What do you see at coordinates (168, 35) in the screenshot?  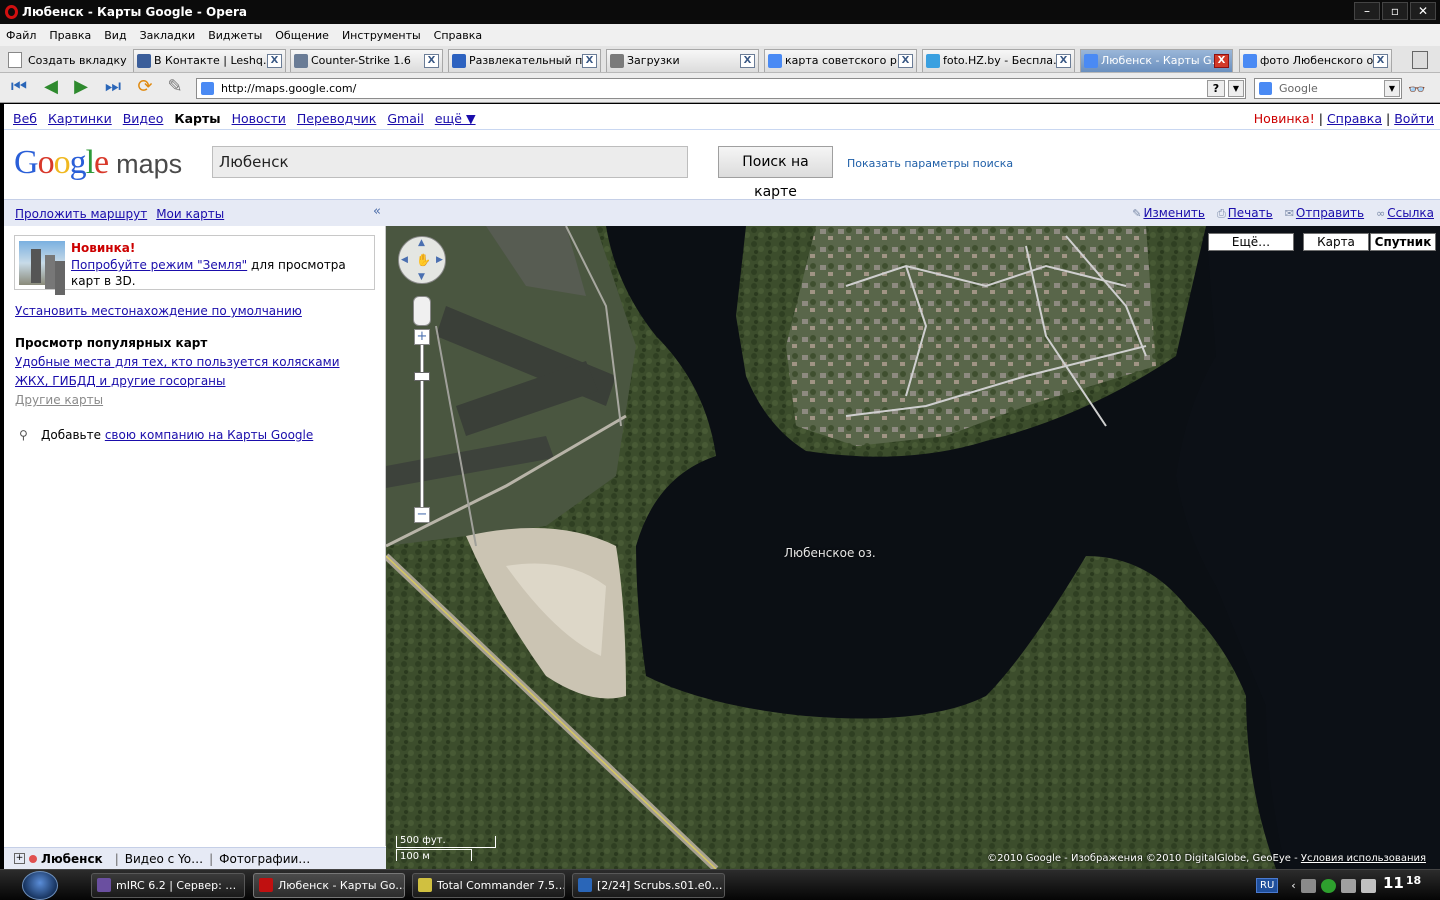 I see `menu-bookmarks: Закладки` at bounding box center [168, 35].